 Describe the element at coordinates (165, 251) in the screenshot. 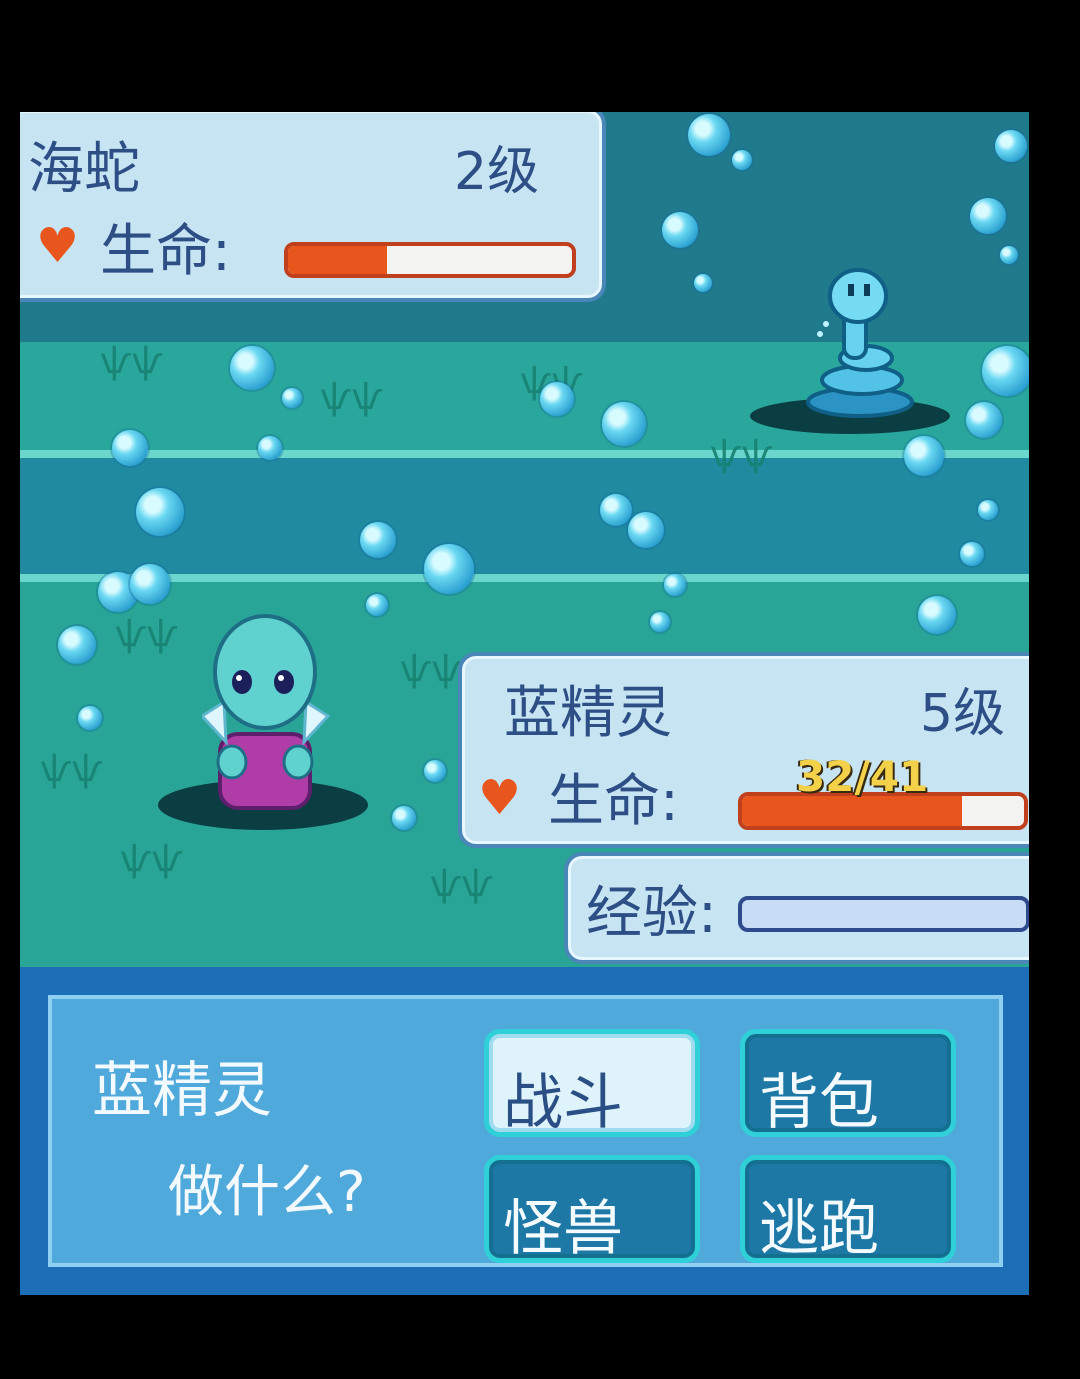

I see `enemy-hp-label: 生命:` at that location.